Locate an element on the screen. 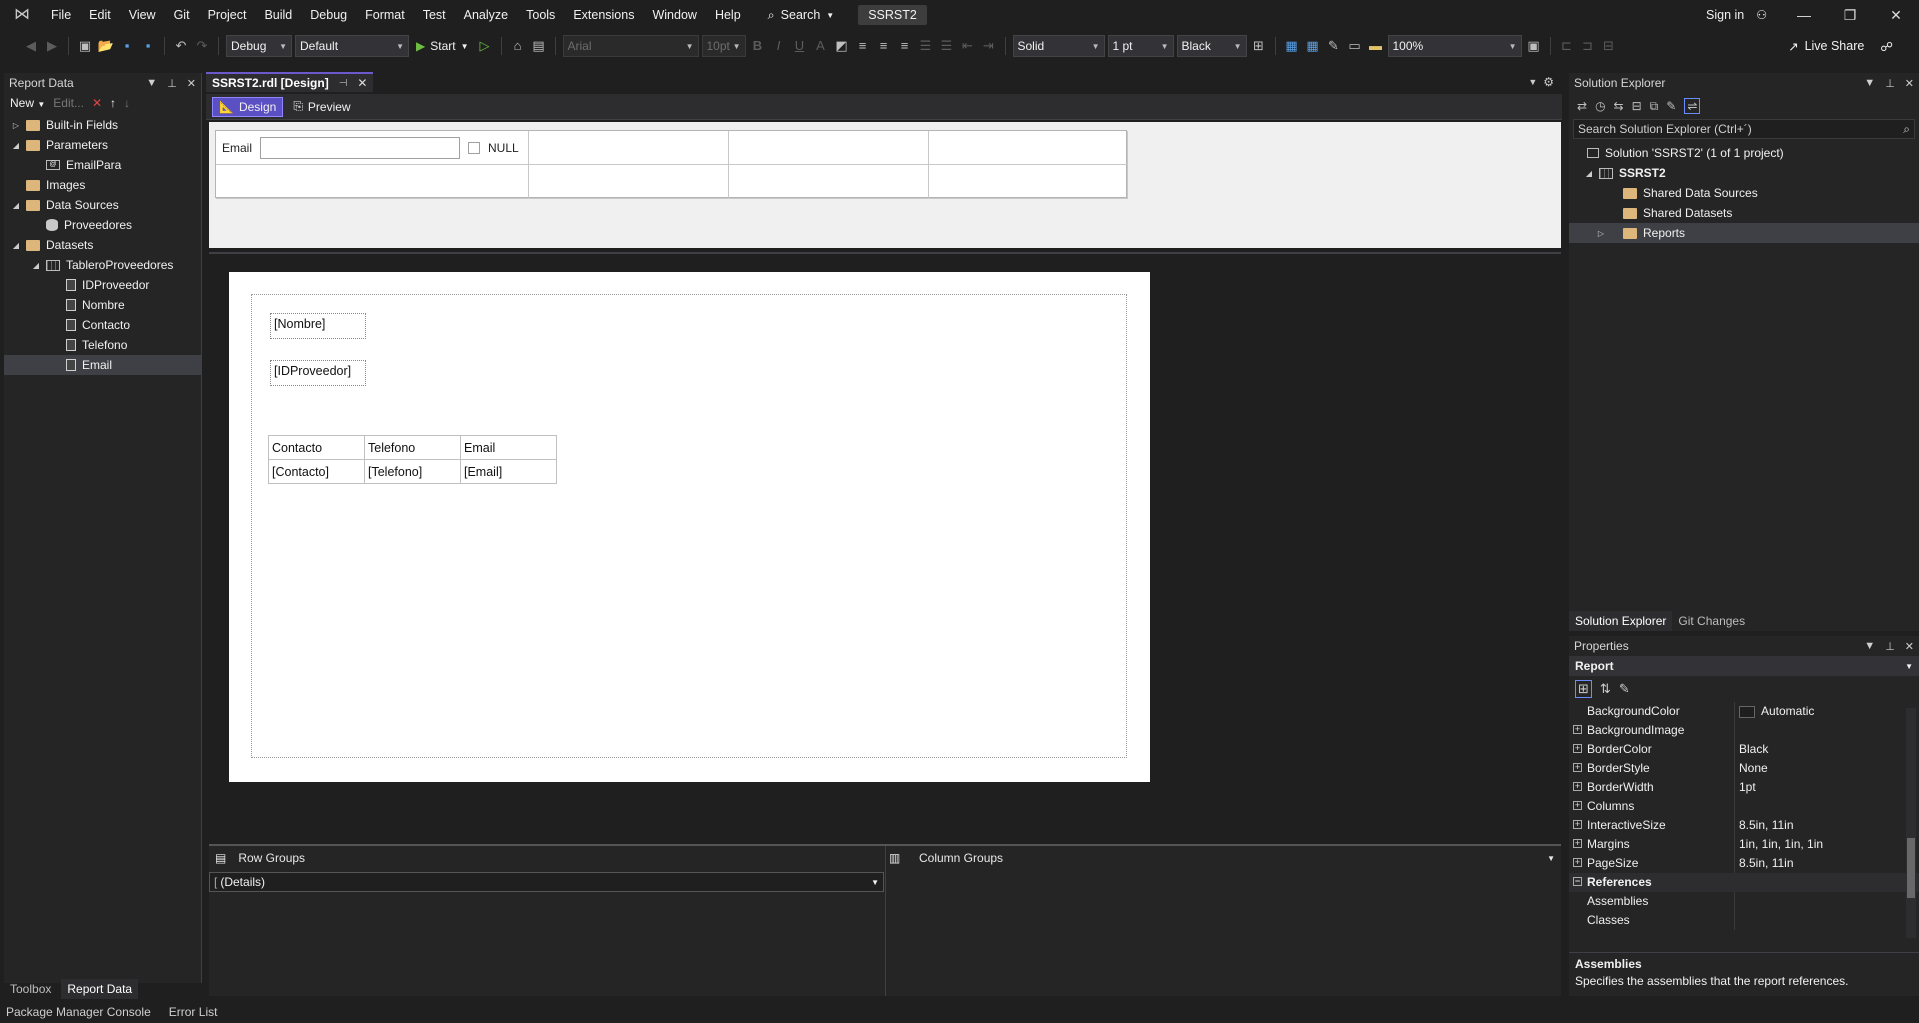 The width and height of the screenshot is (1919, 1023). parameter-cell-email: Email NULL is located at coordinates (372, 148).